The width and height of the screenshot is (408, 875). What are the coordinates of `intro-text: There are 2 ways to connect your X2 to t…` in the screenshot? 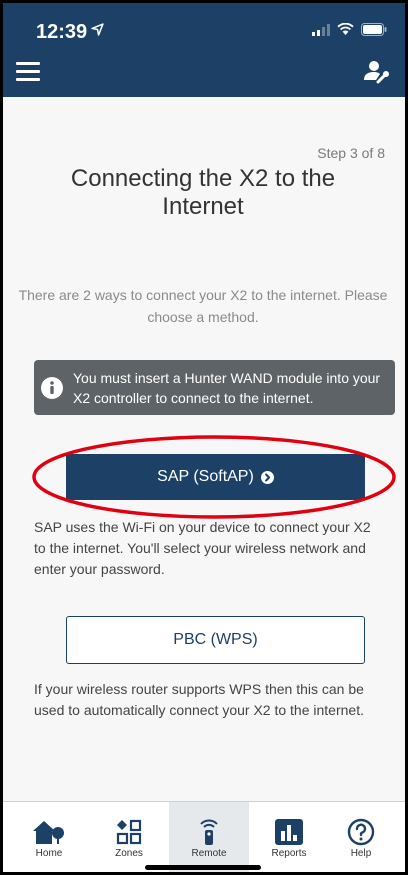 It's located at (203, 306).